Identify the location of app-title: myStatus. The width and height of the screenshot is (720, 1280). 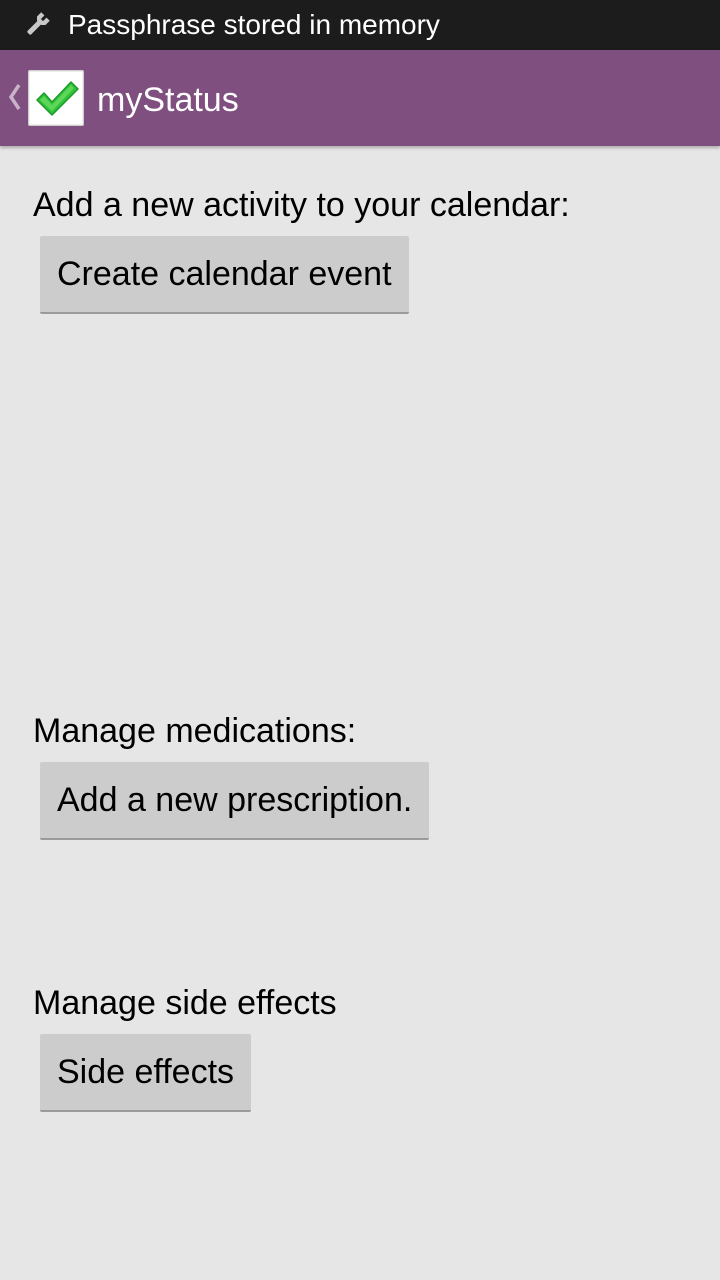
(168, 100).